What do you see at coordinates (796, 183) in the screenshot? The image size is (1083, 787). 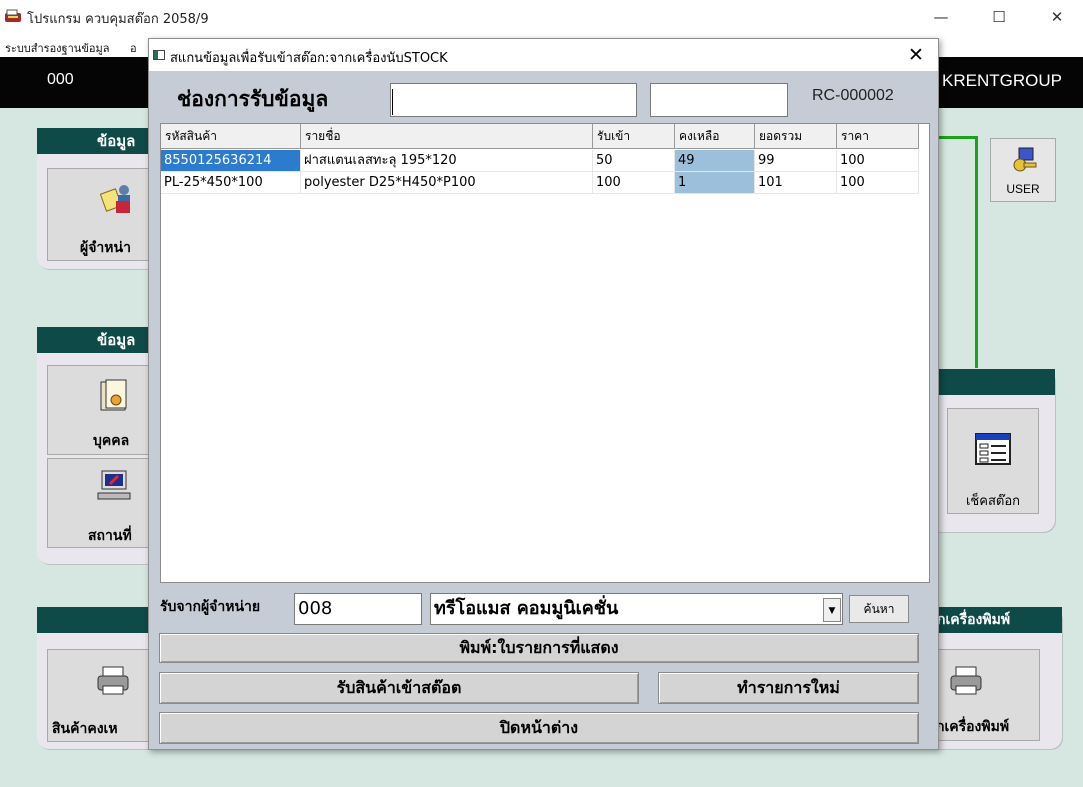 I see `table-cell: 101` at bounding box center [796, 183].